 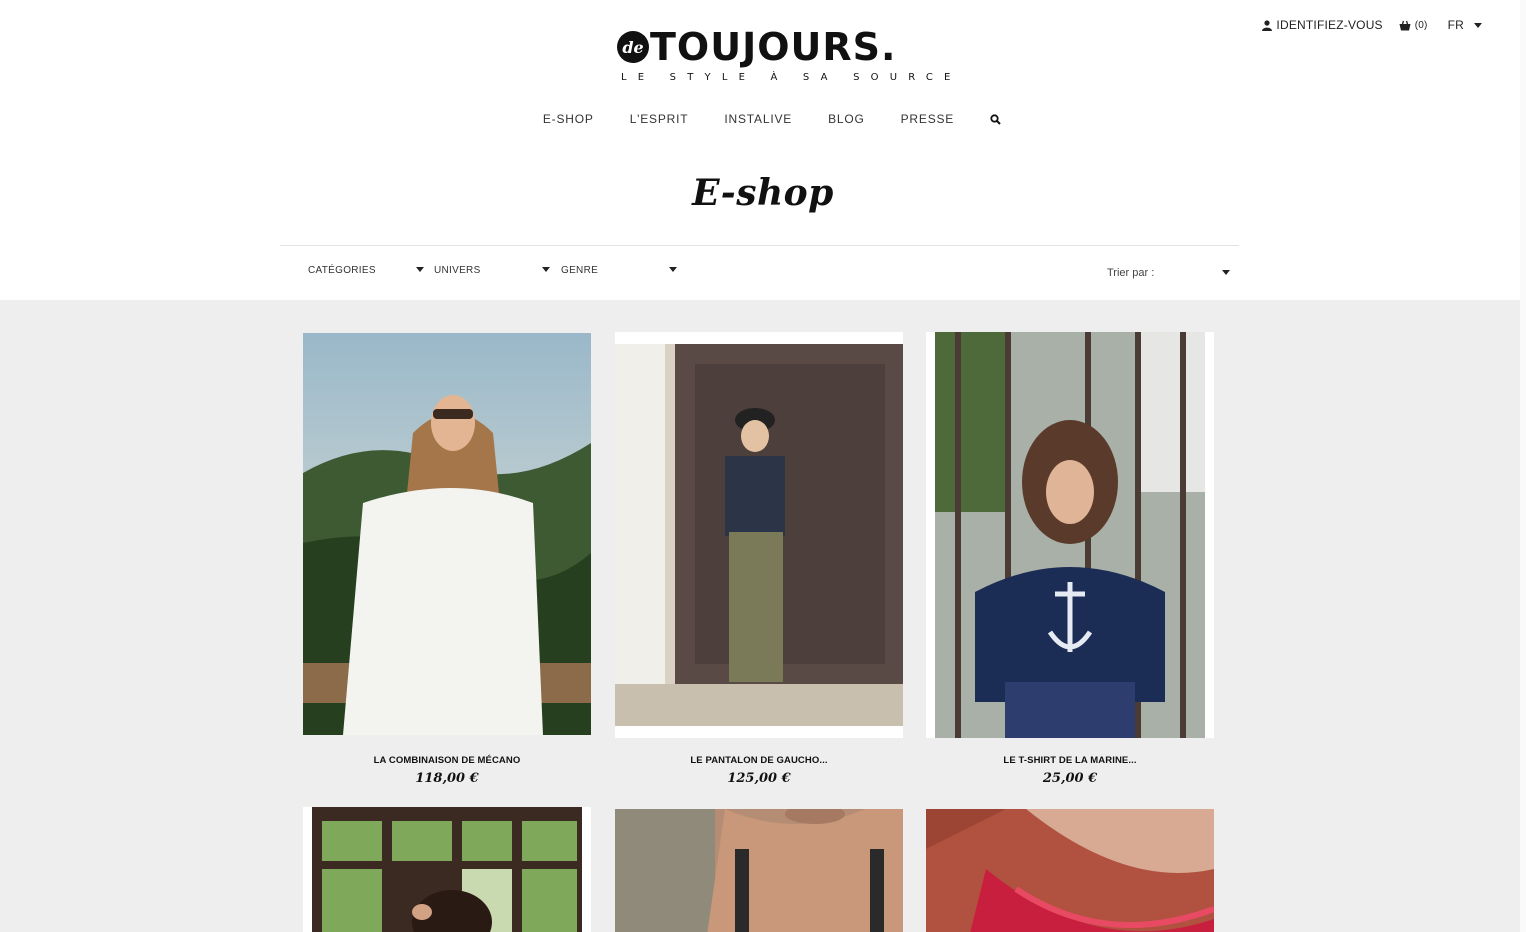 I want to click on logo-de-badge: de, so click(x=633, y=47).